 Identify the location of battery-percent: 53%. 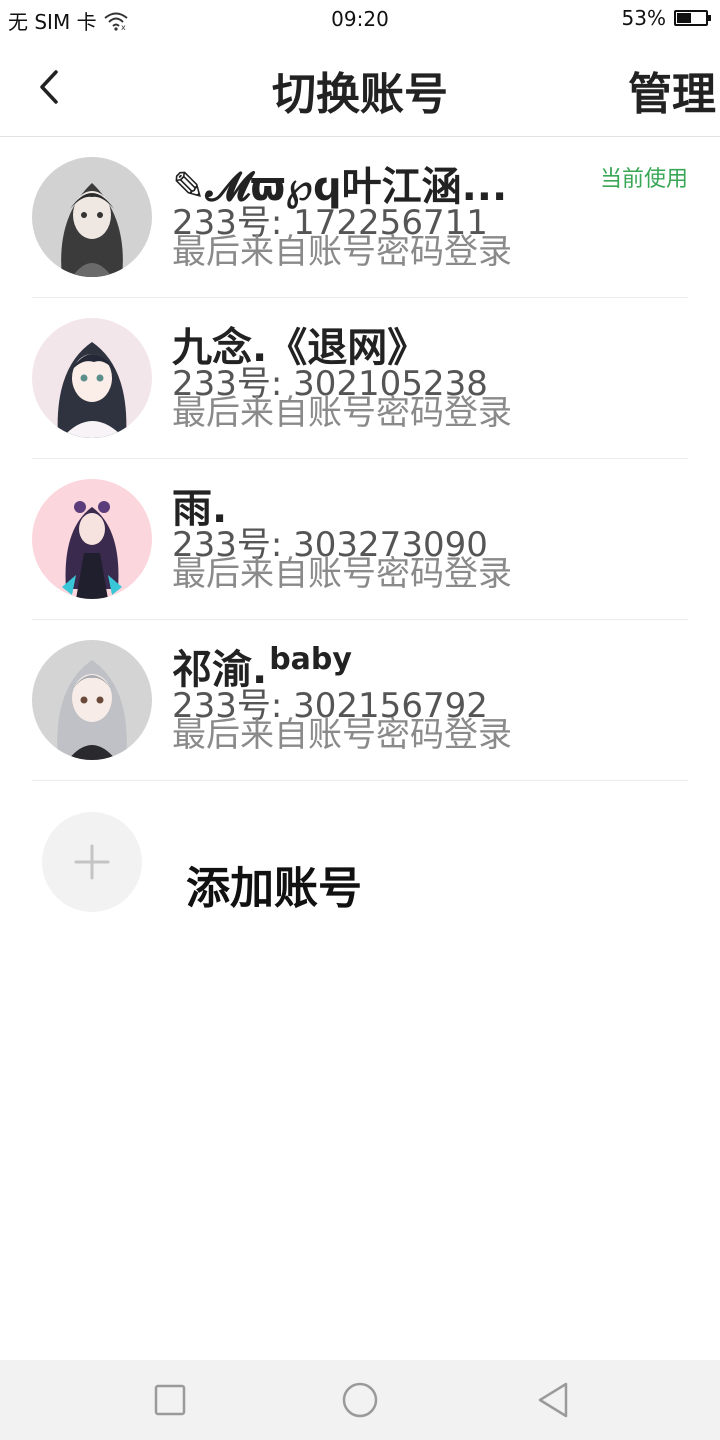
(643, 18).